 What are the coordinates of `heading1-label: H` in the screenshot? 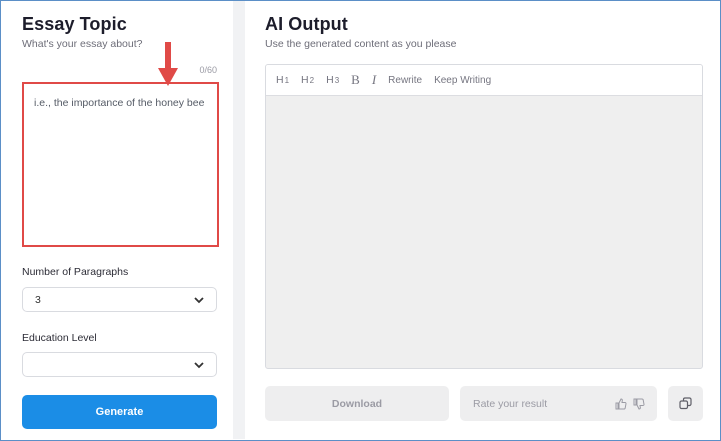 It's located at (280, 80).